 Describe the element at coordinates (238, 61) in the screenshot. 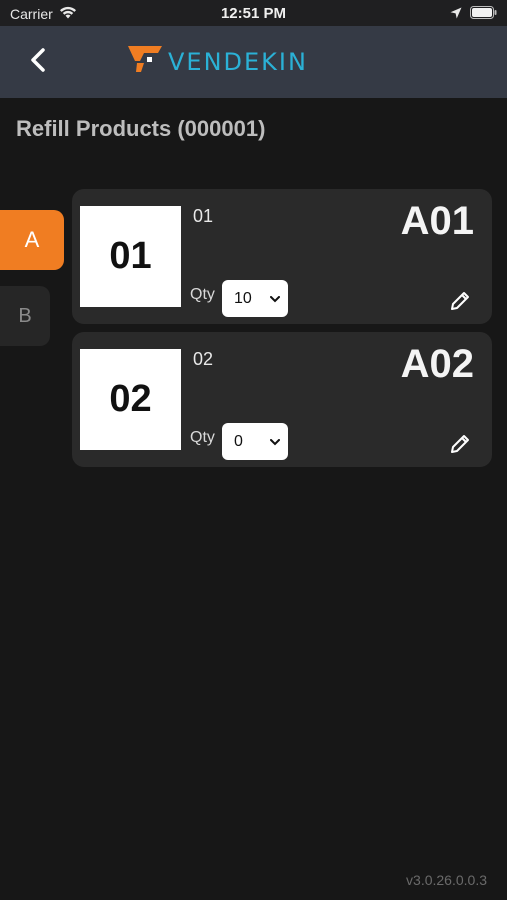

I see `logo-text: VENDEKIN` at that location.